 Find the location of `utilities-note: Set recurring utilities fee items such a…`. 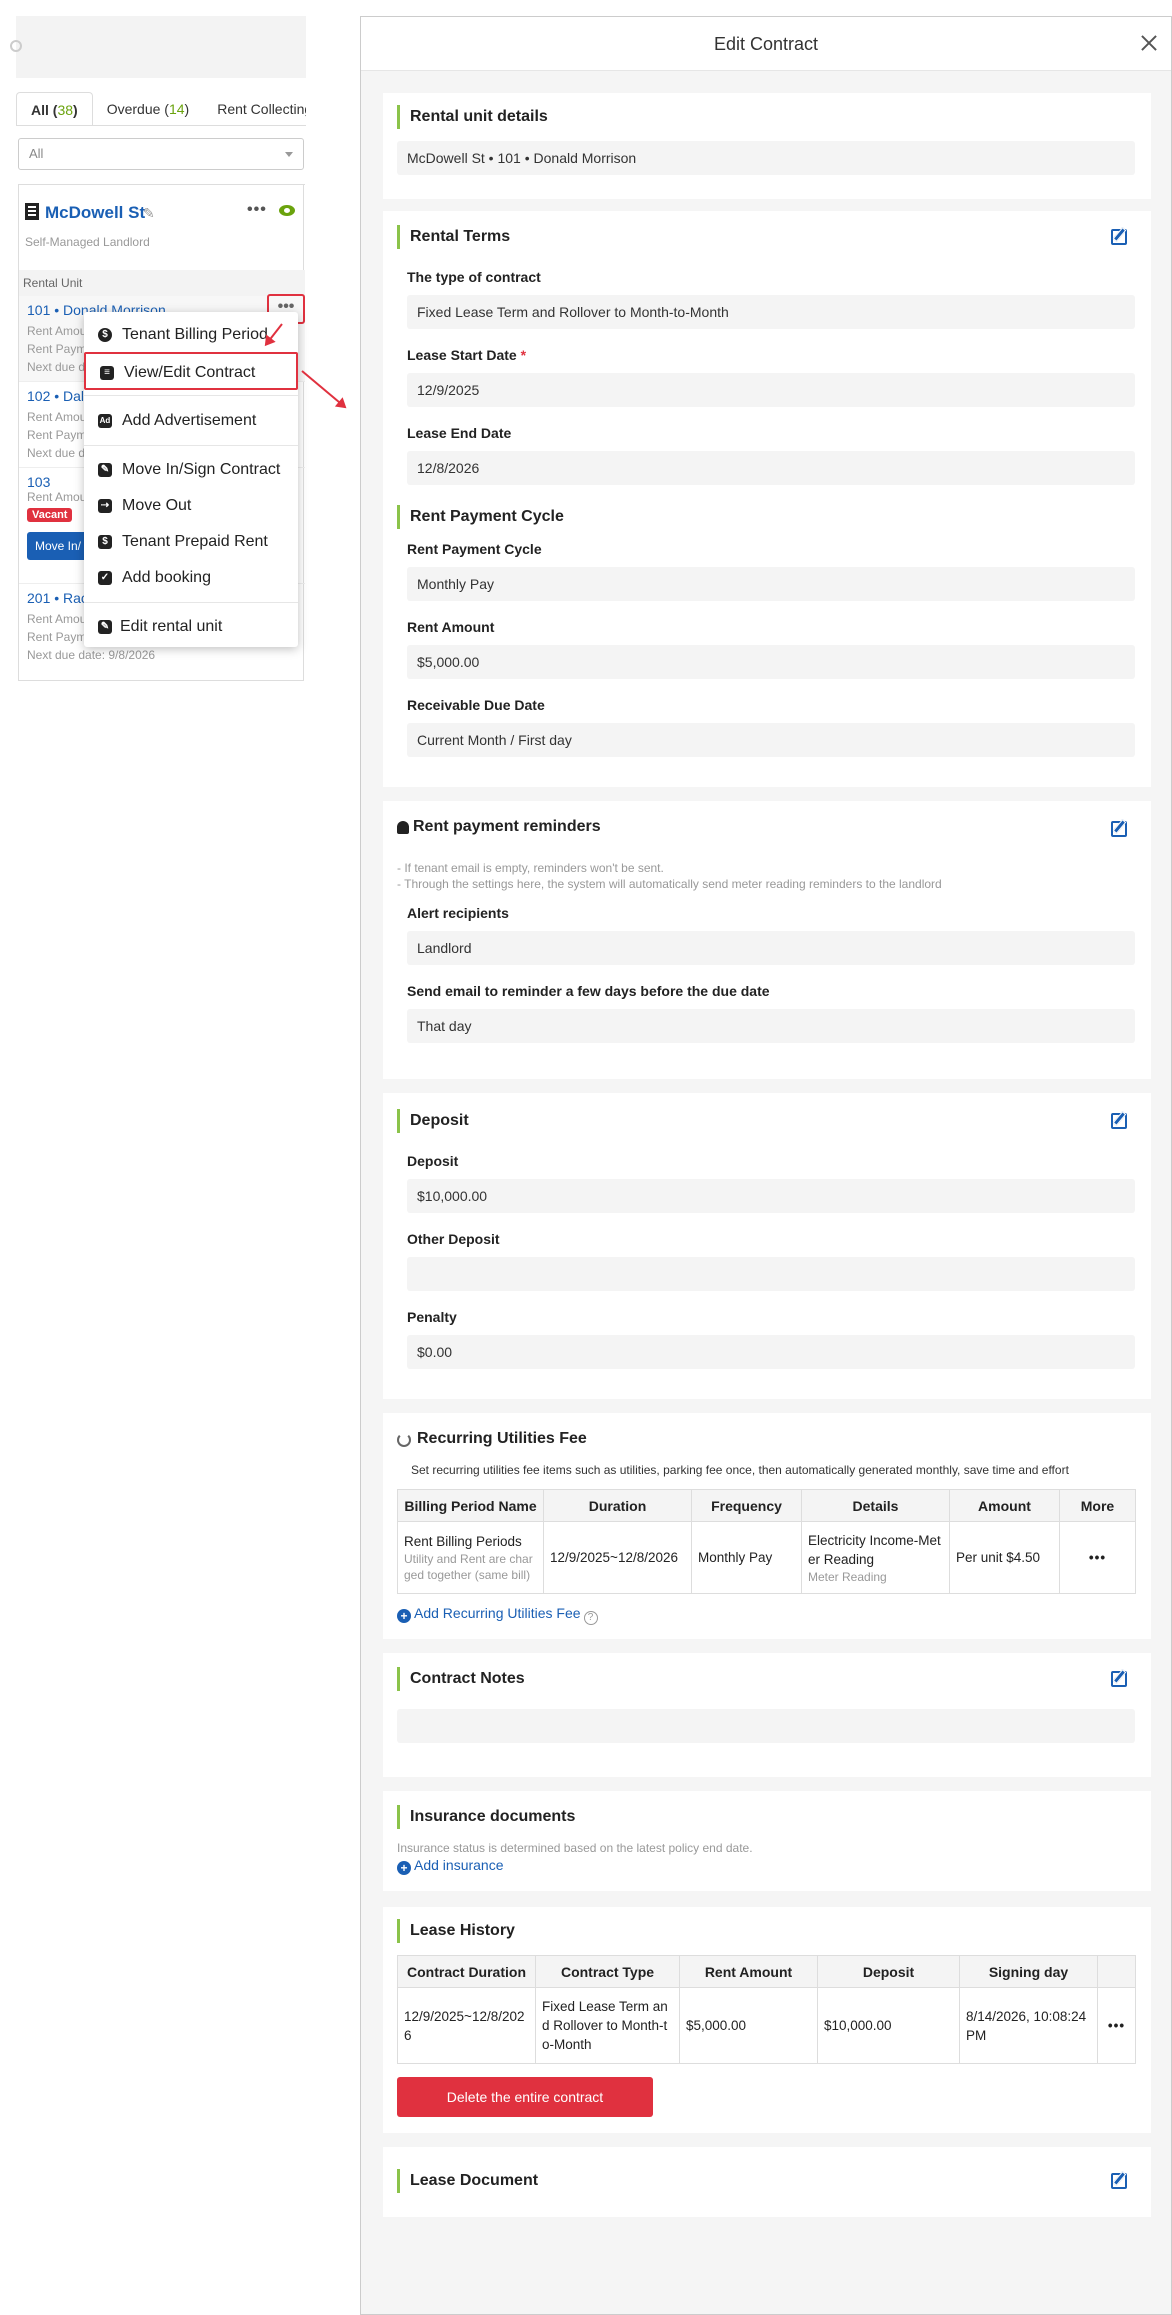

utilities-note: Set recurring utilities fee items such a… is located at coordinates (740, 1470).